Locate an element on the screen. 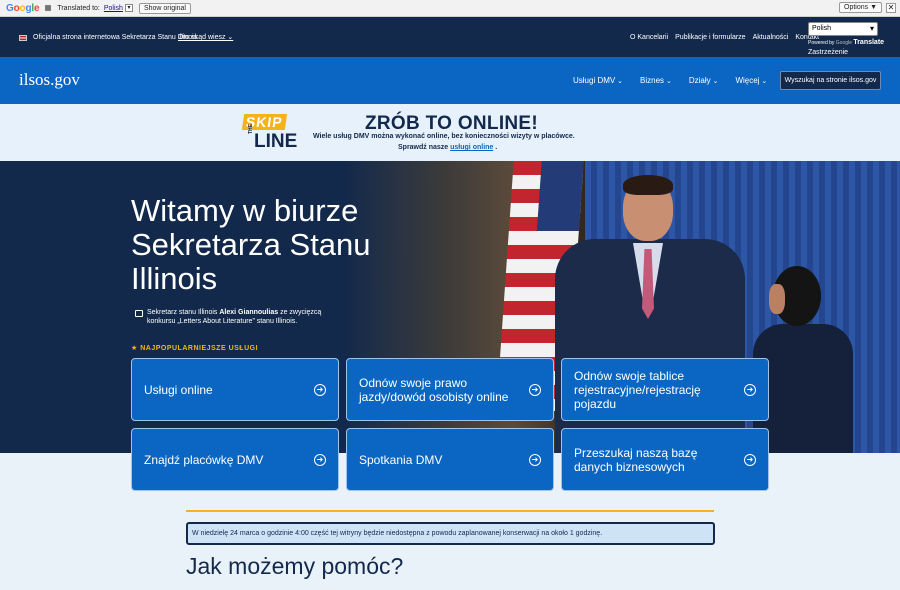  banner-title: ZRÓB TO ONLINE! is located at coordinates (452, 123).